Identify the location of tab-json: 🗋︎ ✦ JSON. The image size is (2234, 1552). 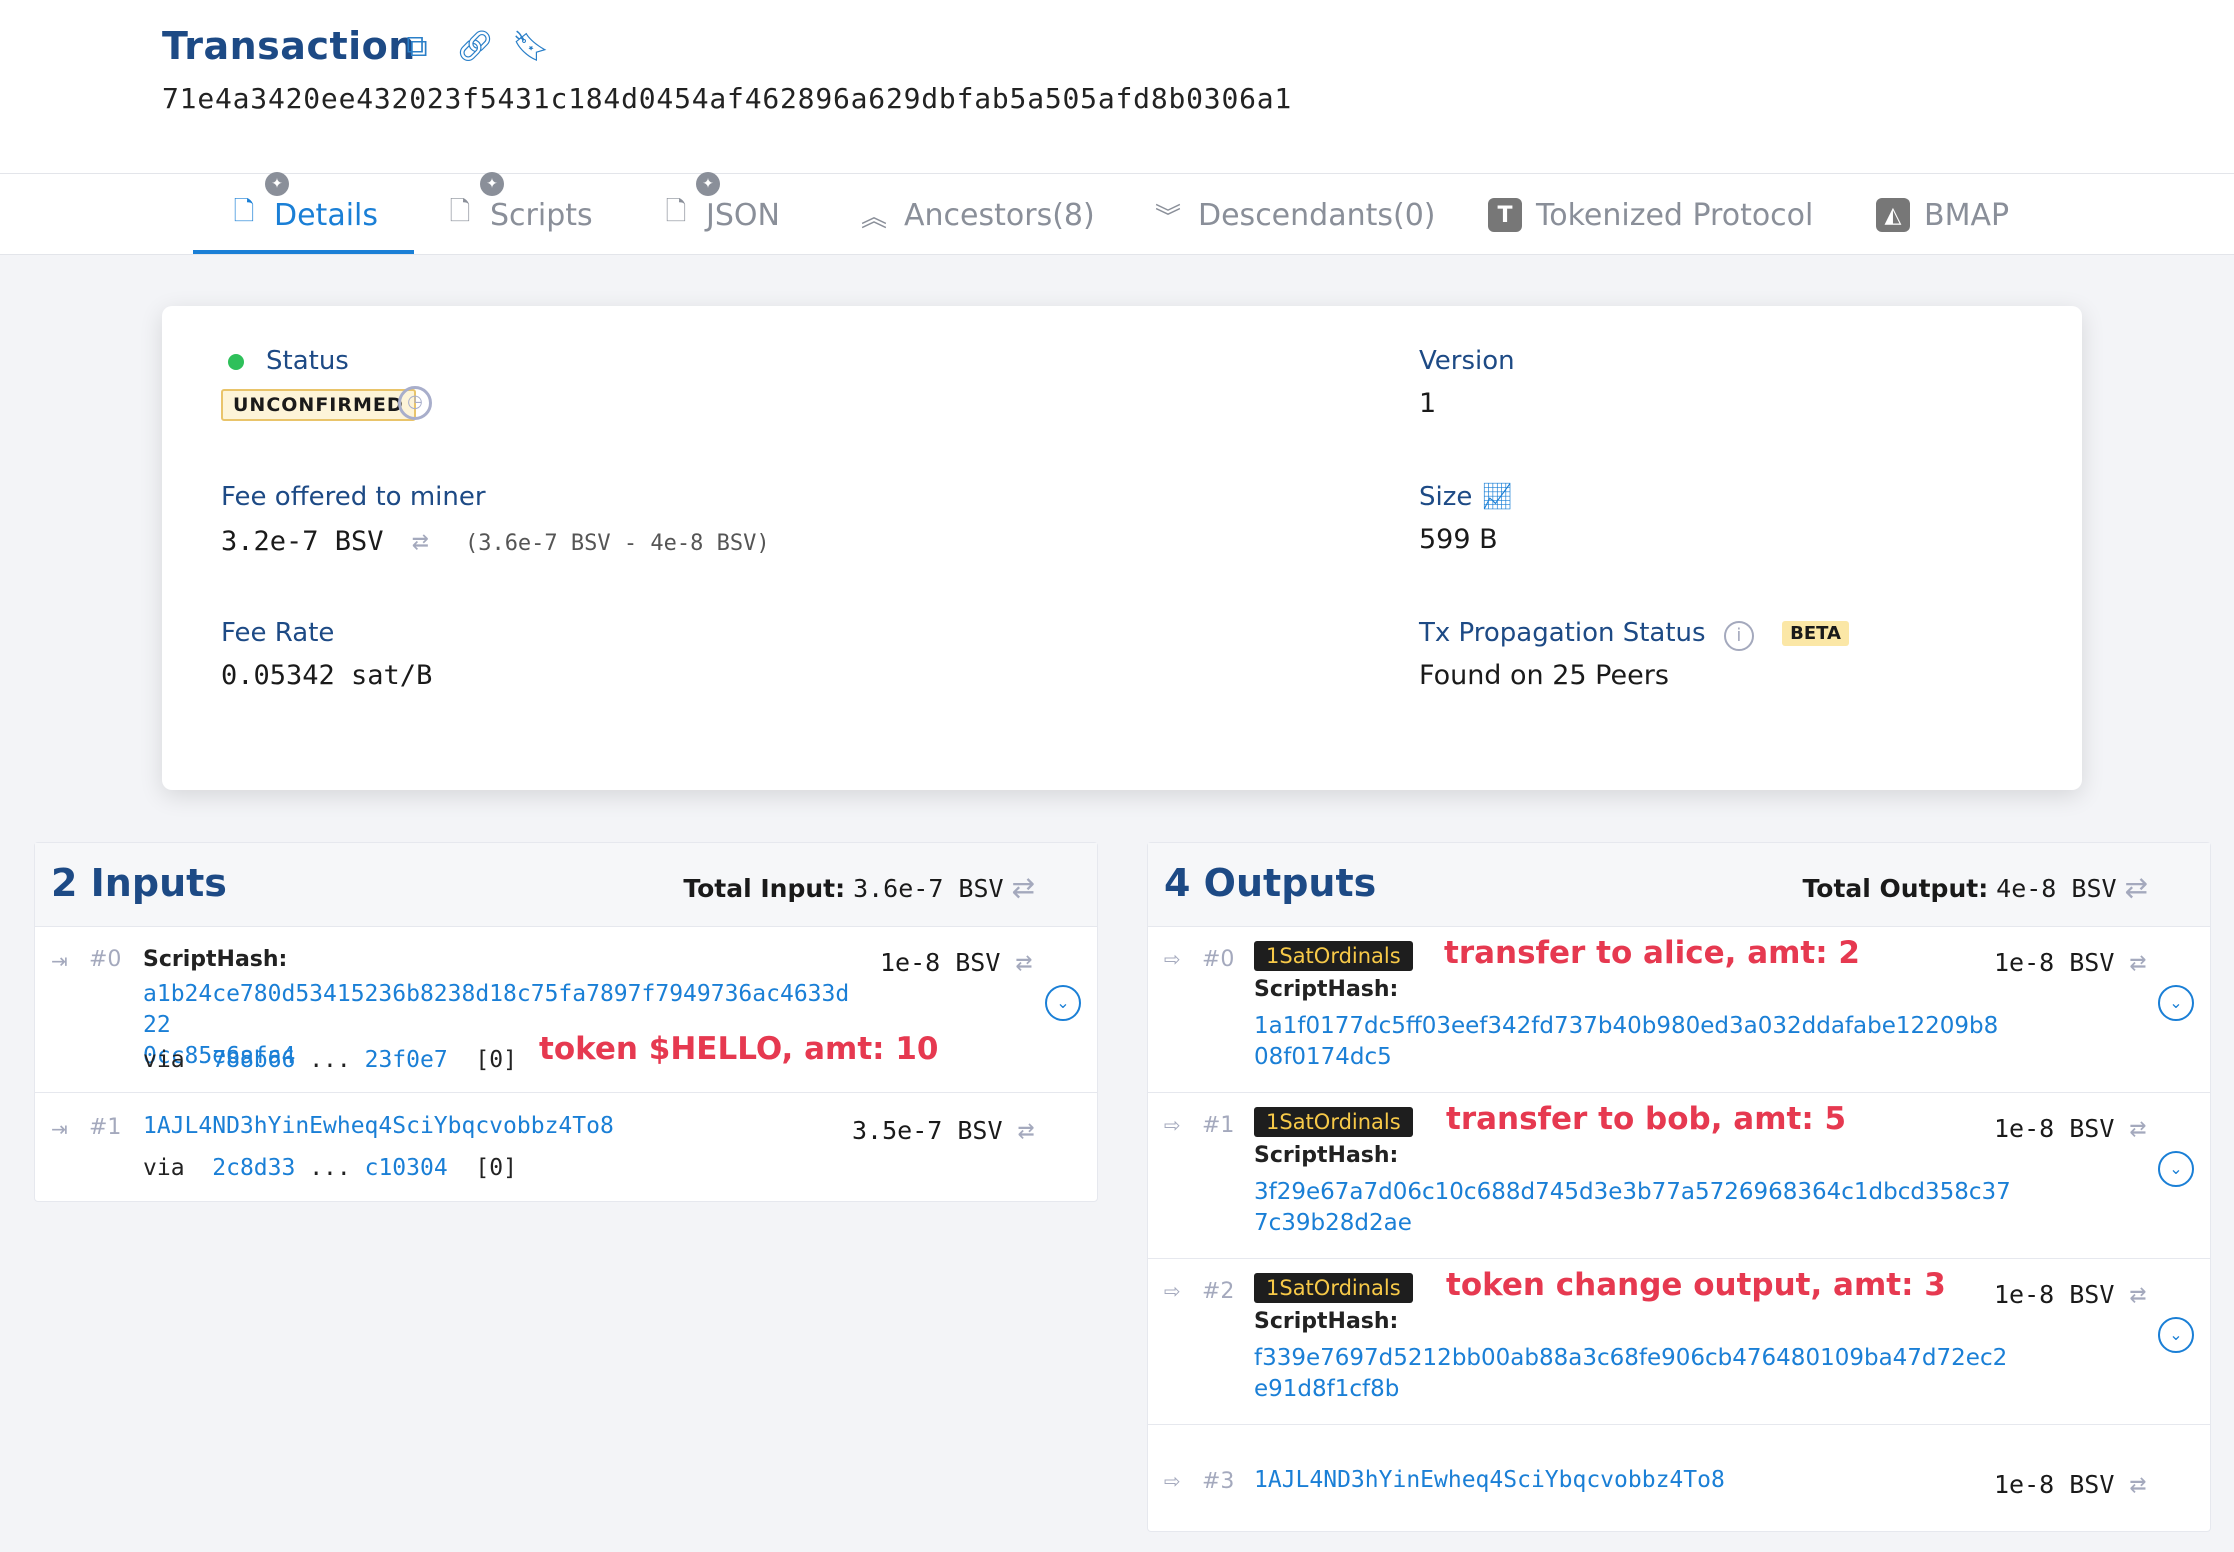
(720, 214).